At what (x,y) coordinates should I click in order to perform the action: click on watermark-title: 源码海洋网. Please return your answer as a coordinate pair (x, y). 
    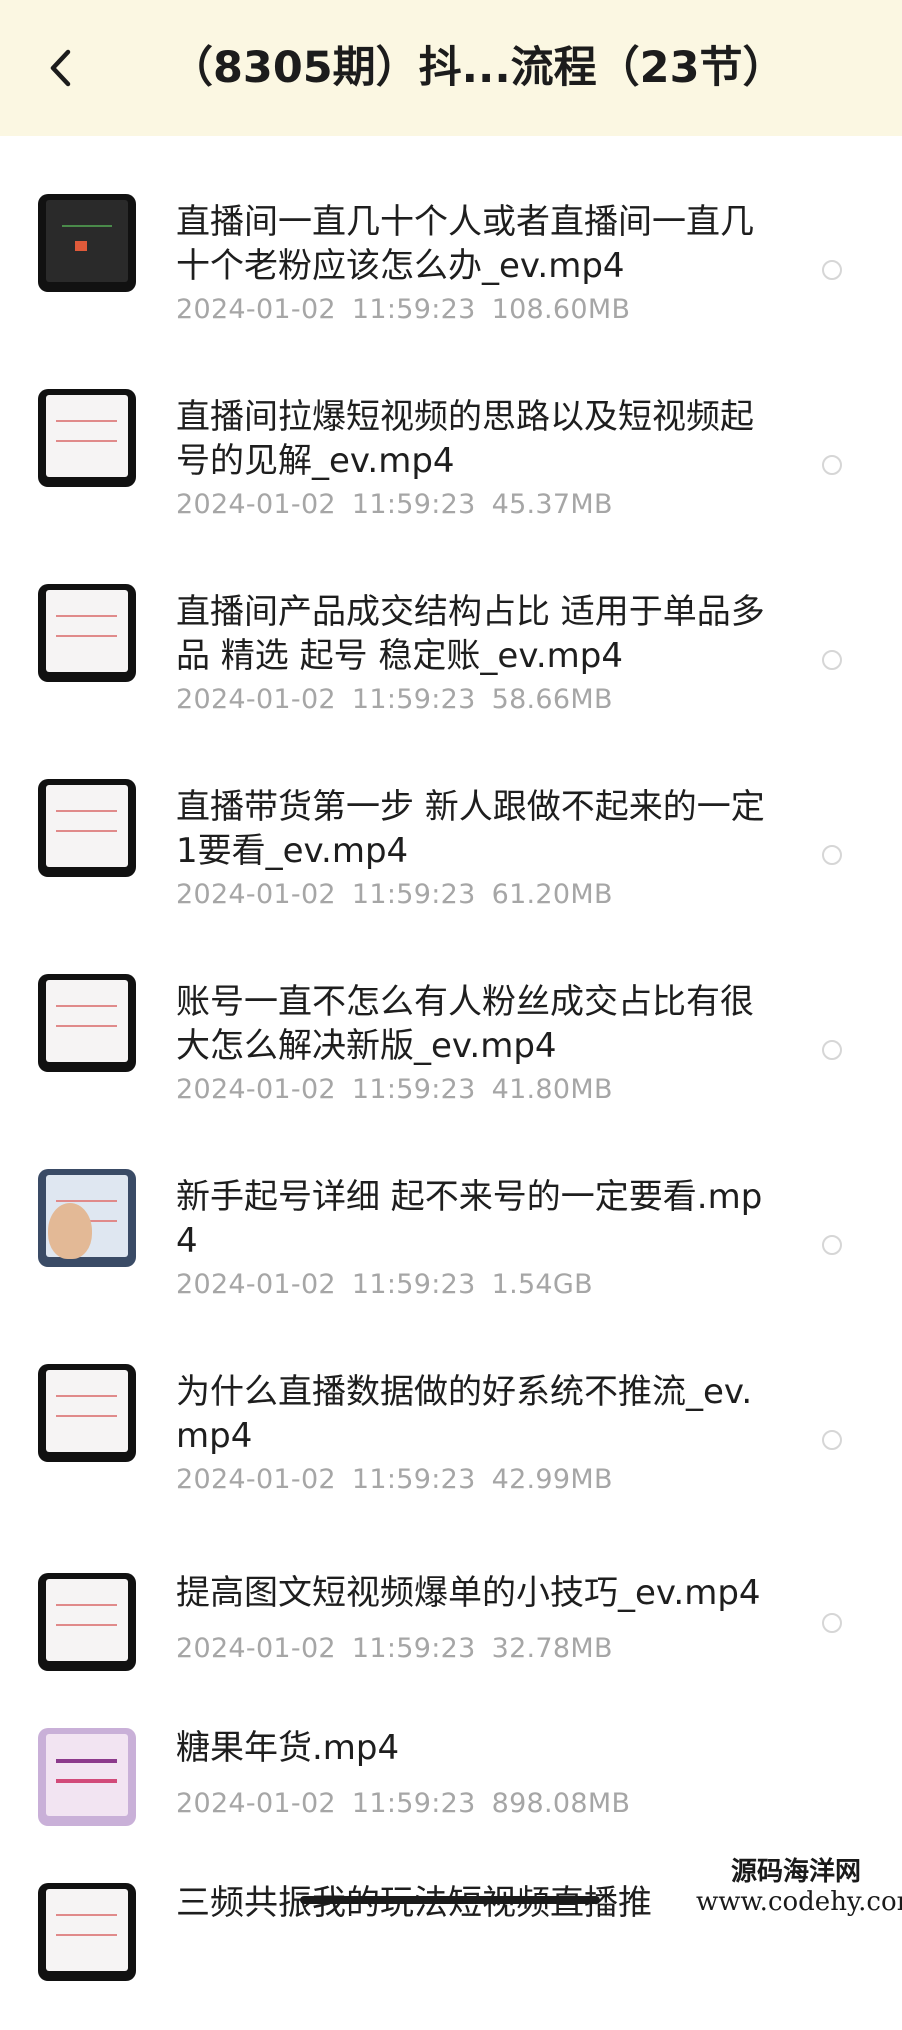
    Looking at the image, I should click on (795, 1872).